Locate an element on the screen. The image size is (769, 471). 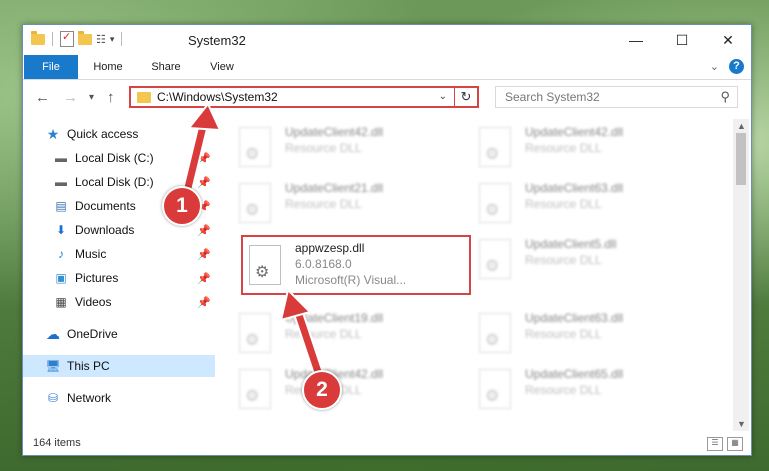
sidebar-item-label: Music is located at coordinates (91, 254).